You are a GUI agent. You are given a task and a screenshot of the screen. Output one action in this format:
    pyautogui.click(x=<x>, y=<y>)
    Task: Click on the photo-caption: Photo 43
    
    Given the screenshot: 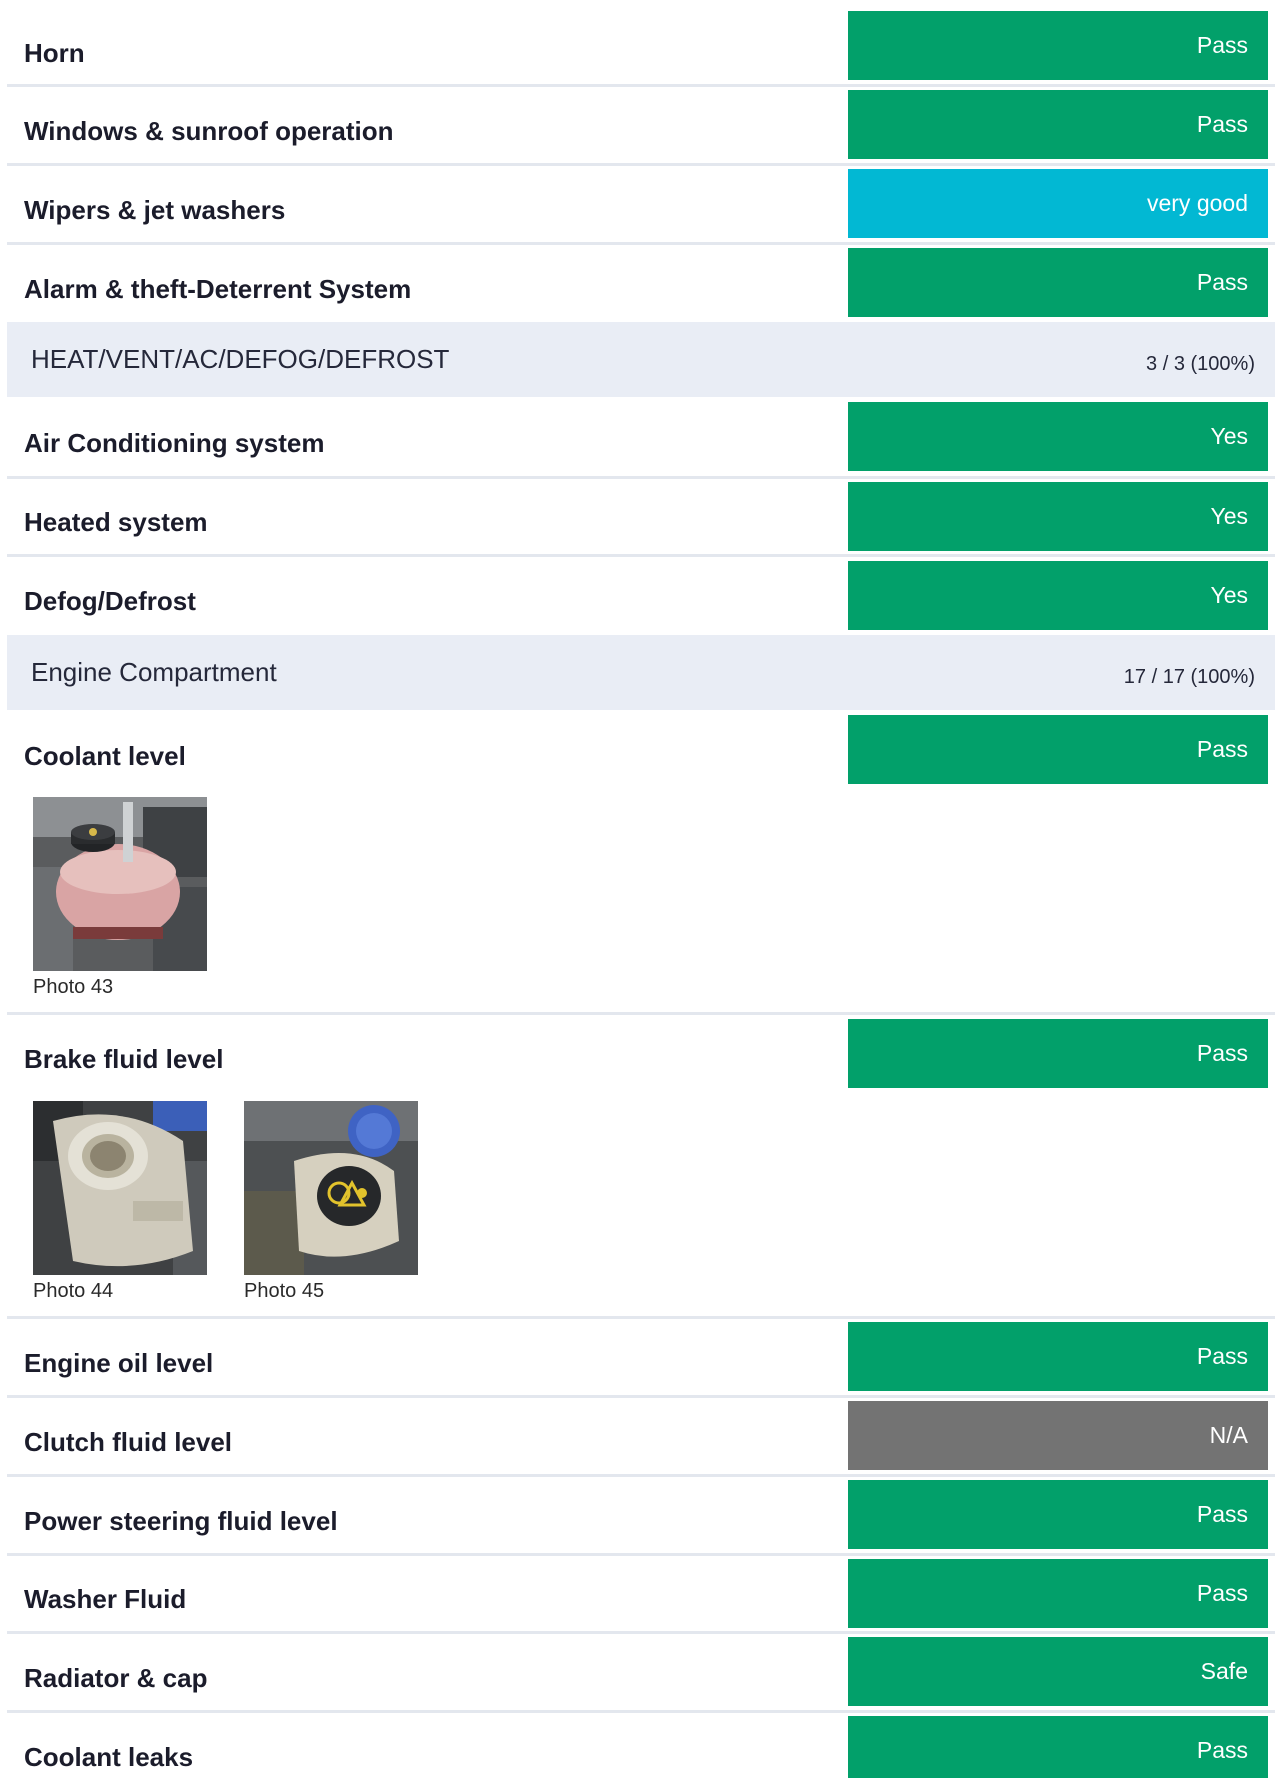 What is the action you would take?
    pyautogui.click(x=73, y=987)
    